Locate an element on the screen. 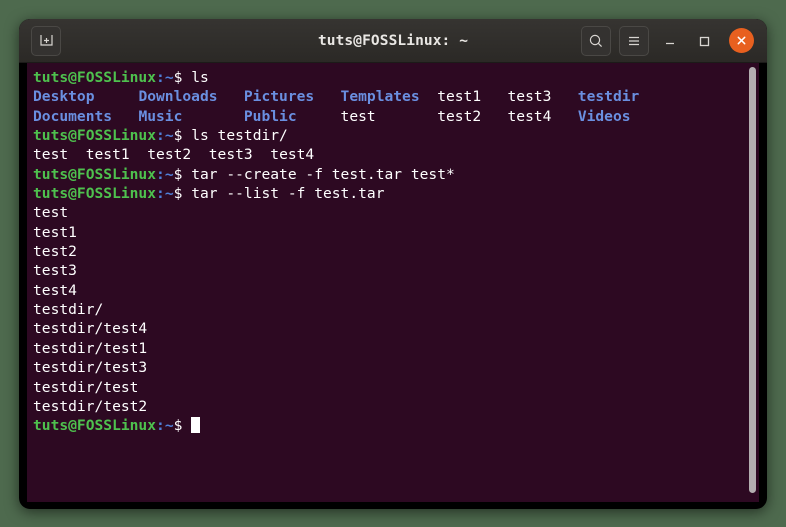  output-text: testdir/test1 is located at coordinates (90, 348).